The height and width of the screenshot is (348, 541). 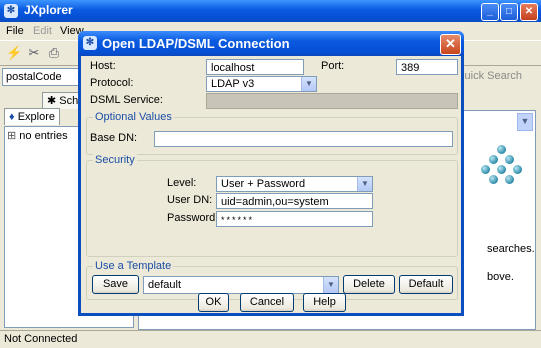 I want to click on menu-file: File, so click(x=15, y=31).